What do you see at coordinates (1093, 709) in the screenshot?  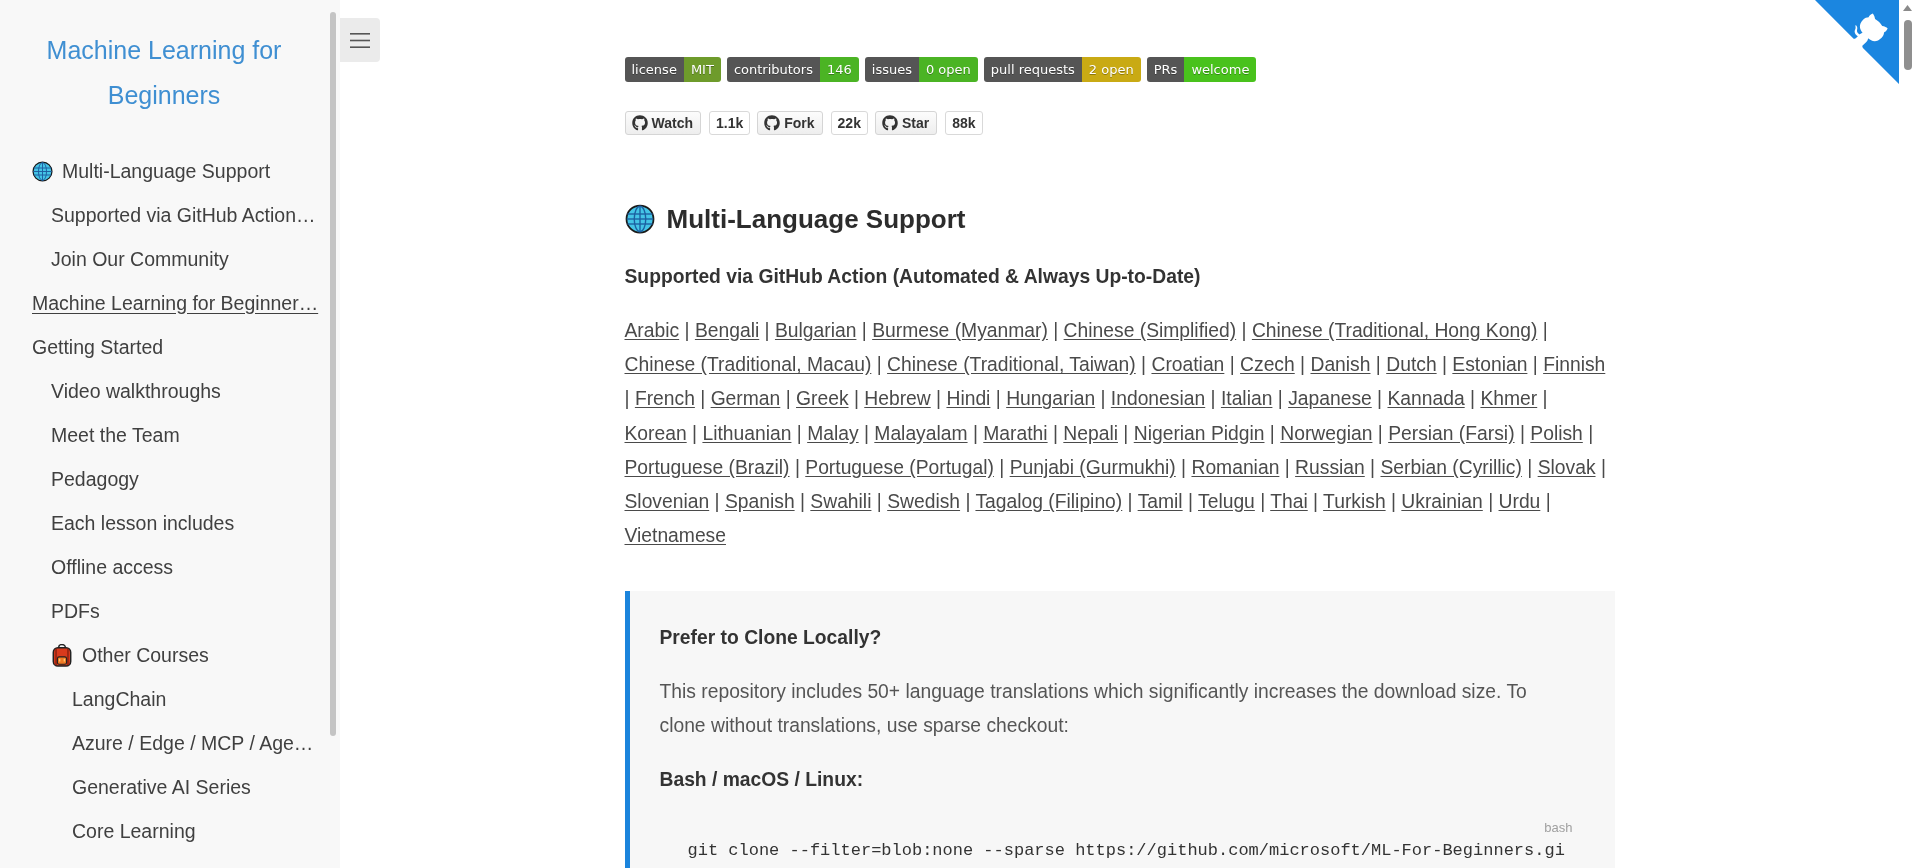 I see `callout-text: This repository includes 50+ language translations which significantly increases the download size. To clone without translations, use sparse checkout:` at bounding box center [1093, 709].